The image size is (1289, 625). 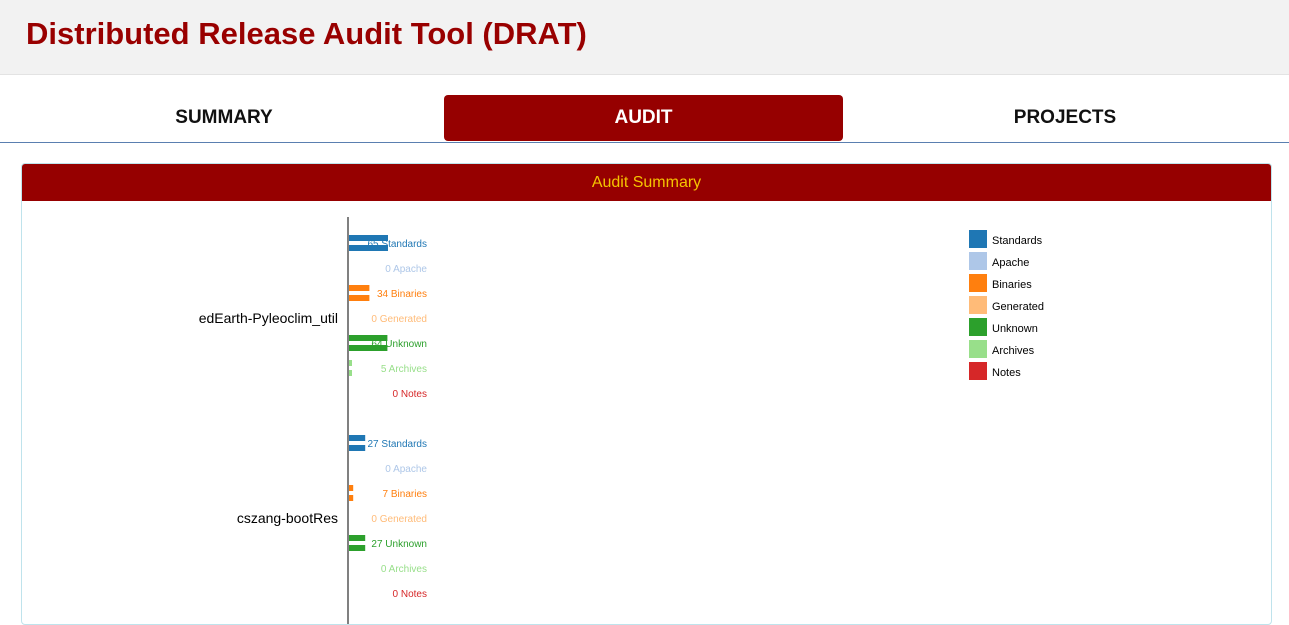 What do you see at coordinates (224, 118) in the screenshot?
I see `tab-summary: SUMMARY` at bounding box center [224, 118].